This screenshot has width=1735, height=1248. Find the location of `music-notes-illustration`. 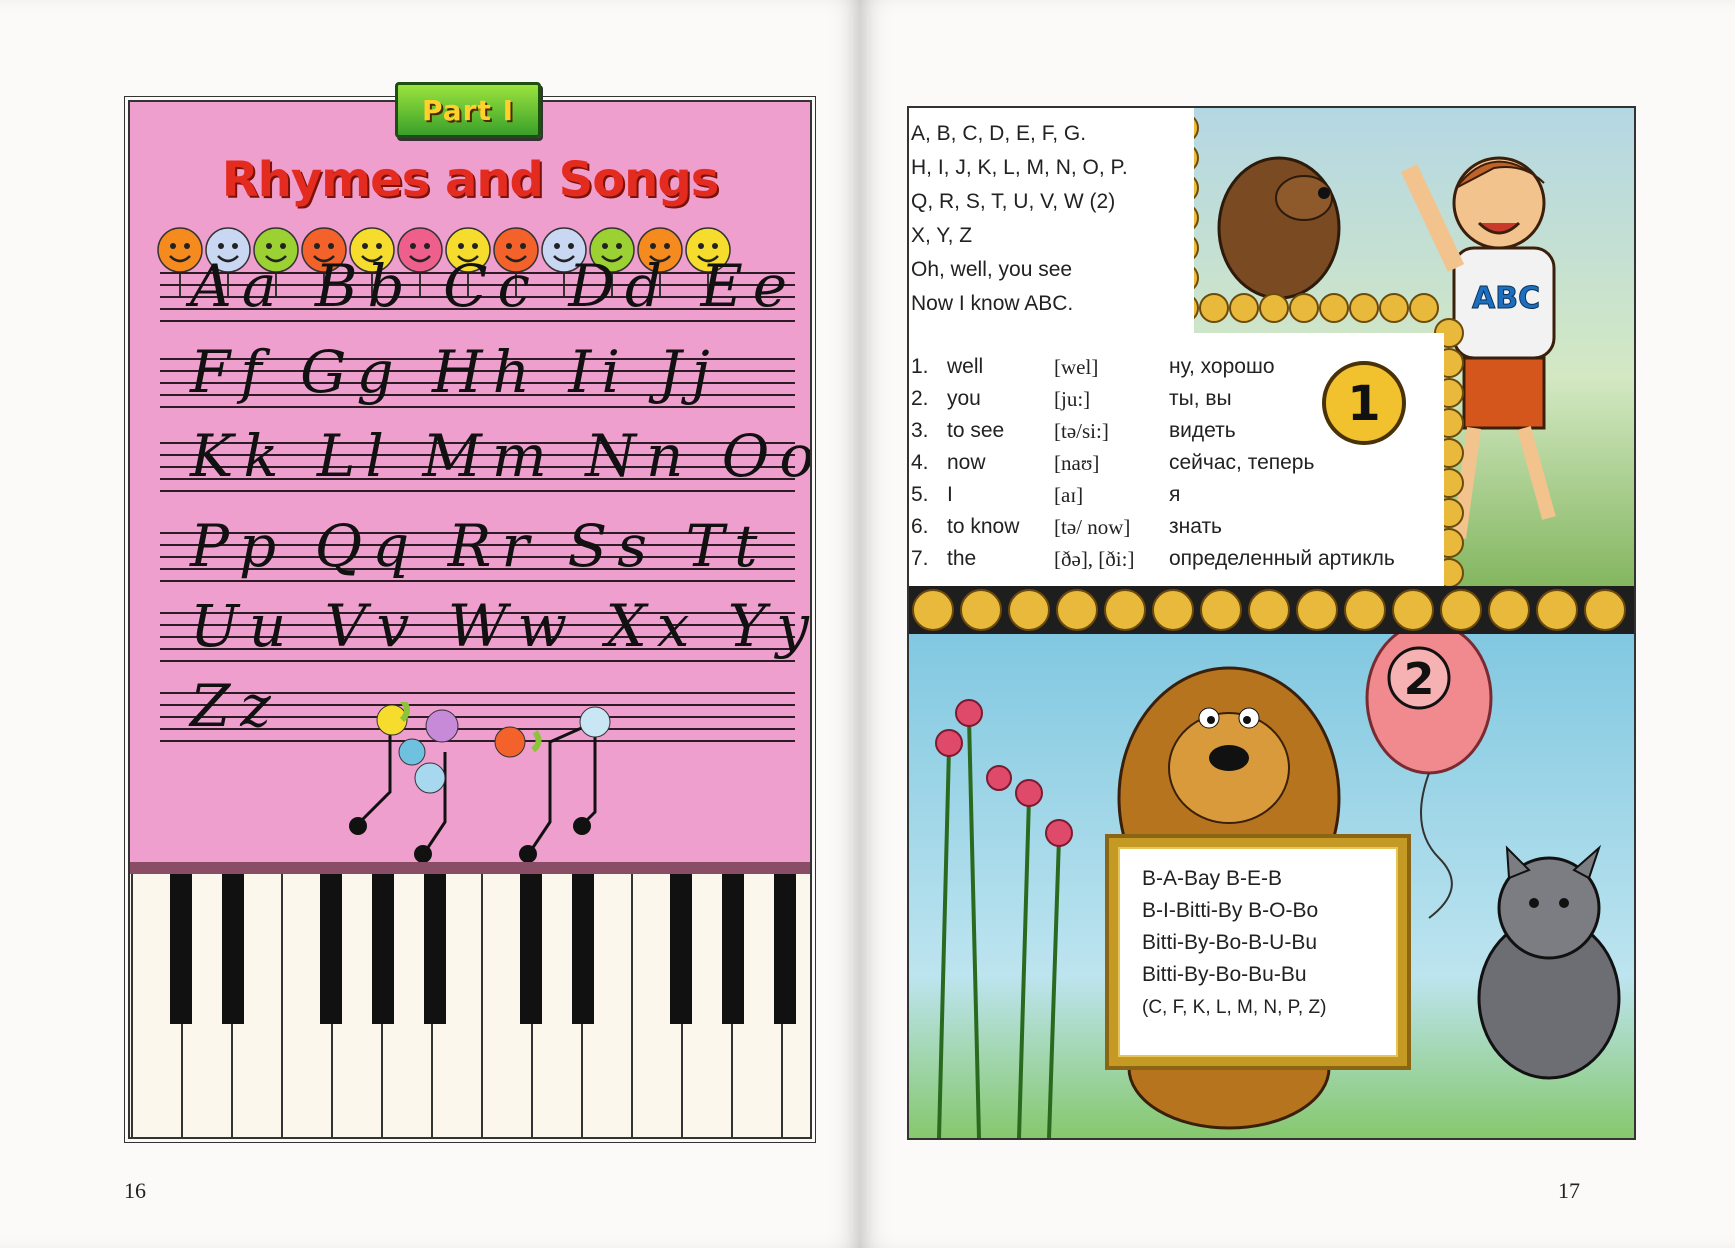

music-notes-illustration is located at coordinates (480, 782).